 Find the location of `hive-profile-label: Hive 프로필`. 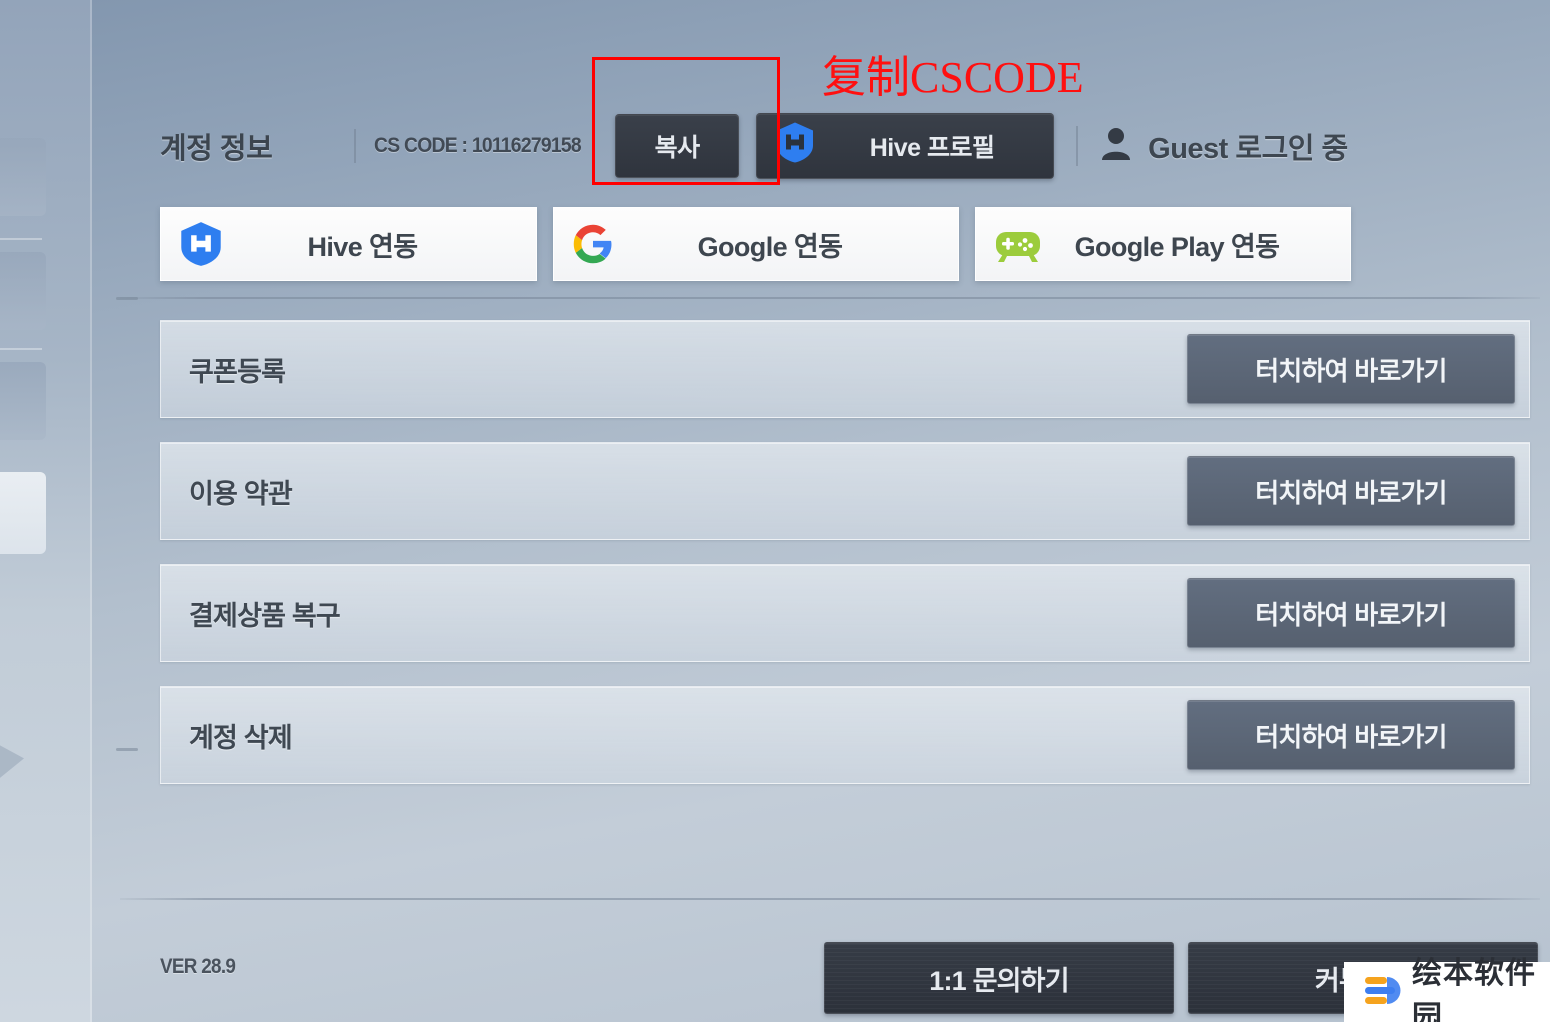

hive-profile-label: Hive 프로필 is located at coordinates (932, 148).